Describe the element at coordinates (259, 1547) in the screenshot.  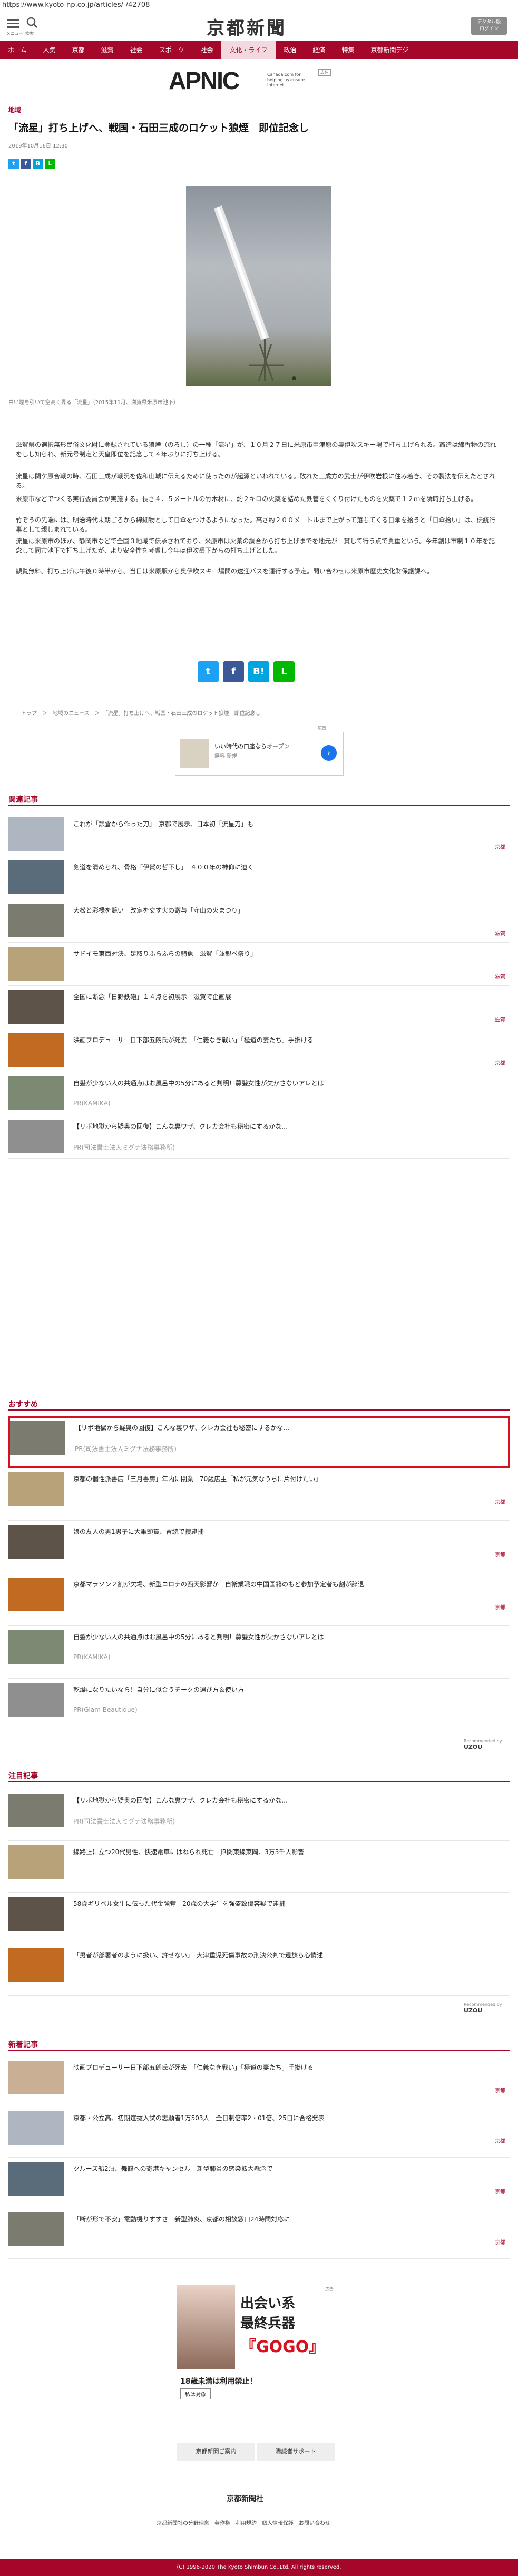
I see `recommend-list-item: 娘の友人の男1男子に大乗頭賞、冒続で捜逮捕京都` at that location.